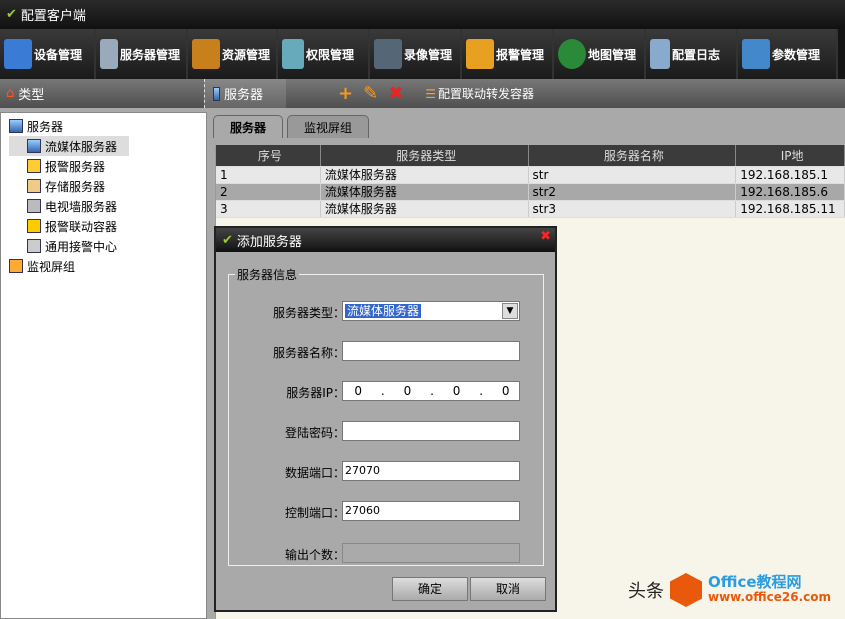 The width and height of the screenshot is (845, 619). What do you see at coordinates (248, 126) in the screenshot?
I see `tab-server: 服务器` at bounding box center [248, 126].